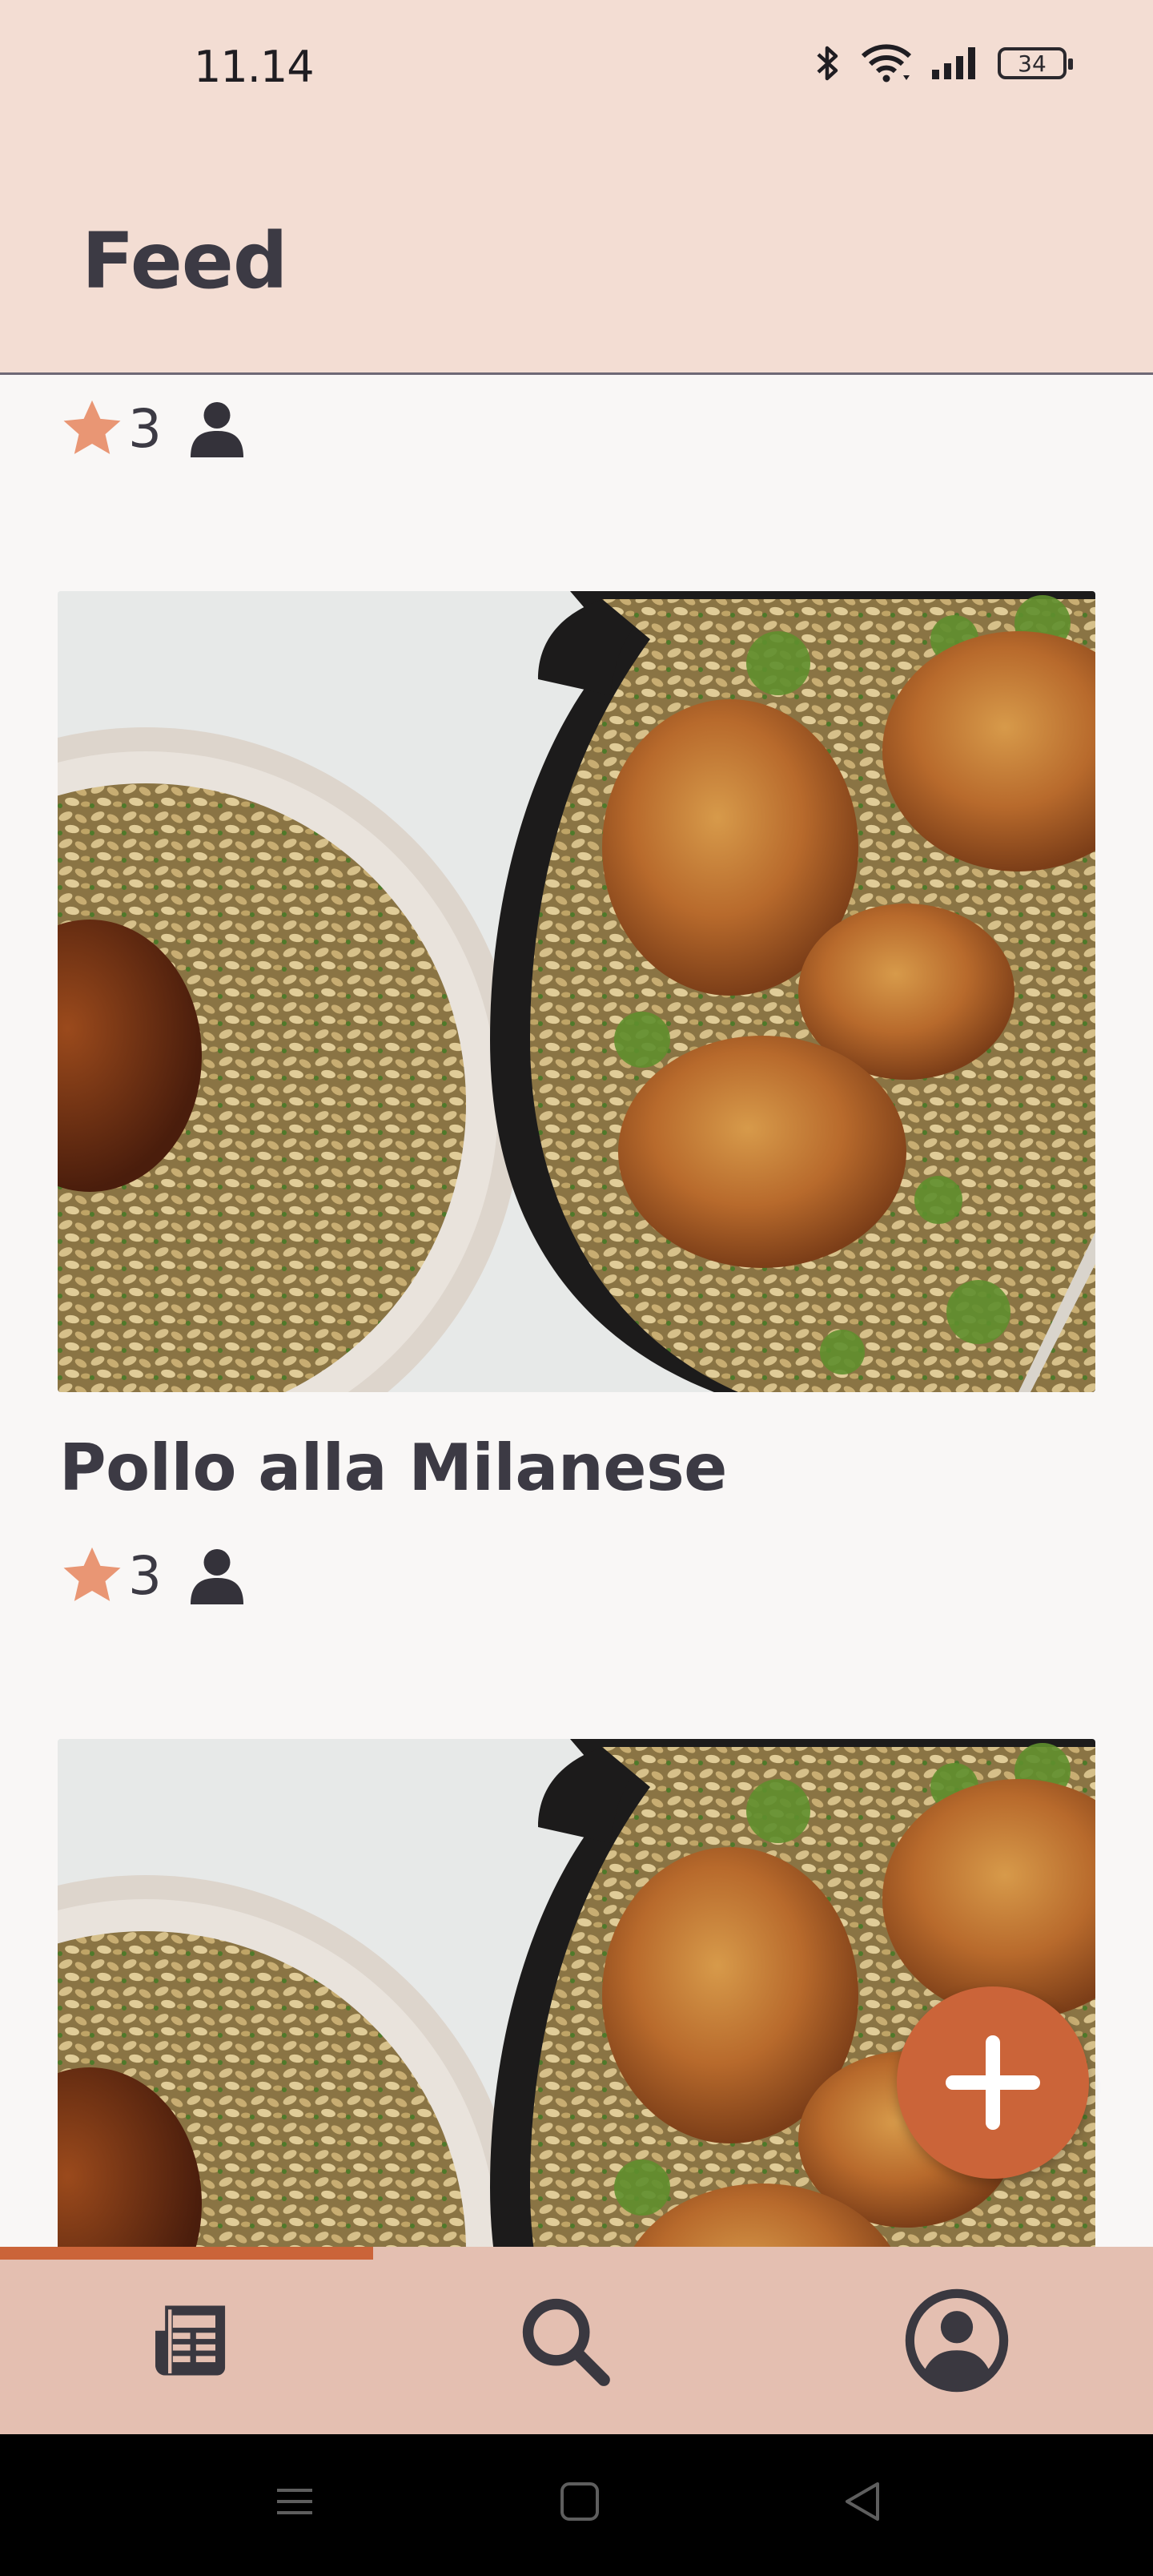  I want to click on recipe-title: Pollo alla Milanese, so click(393, 1468).